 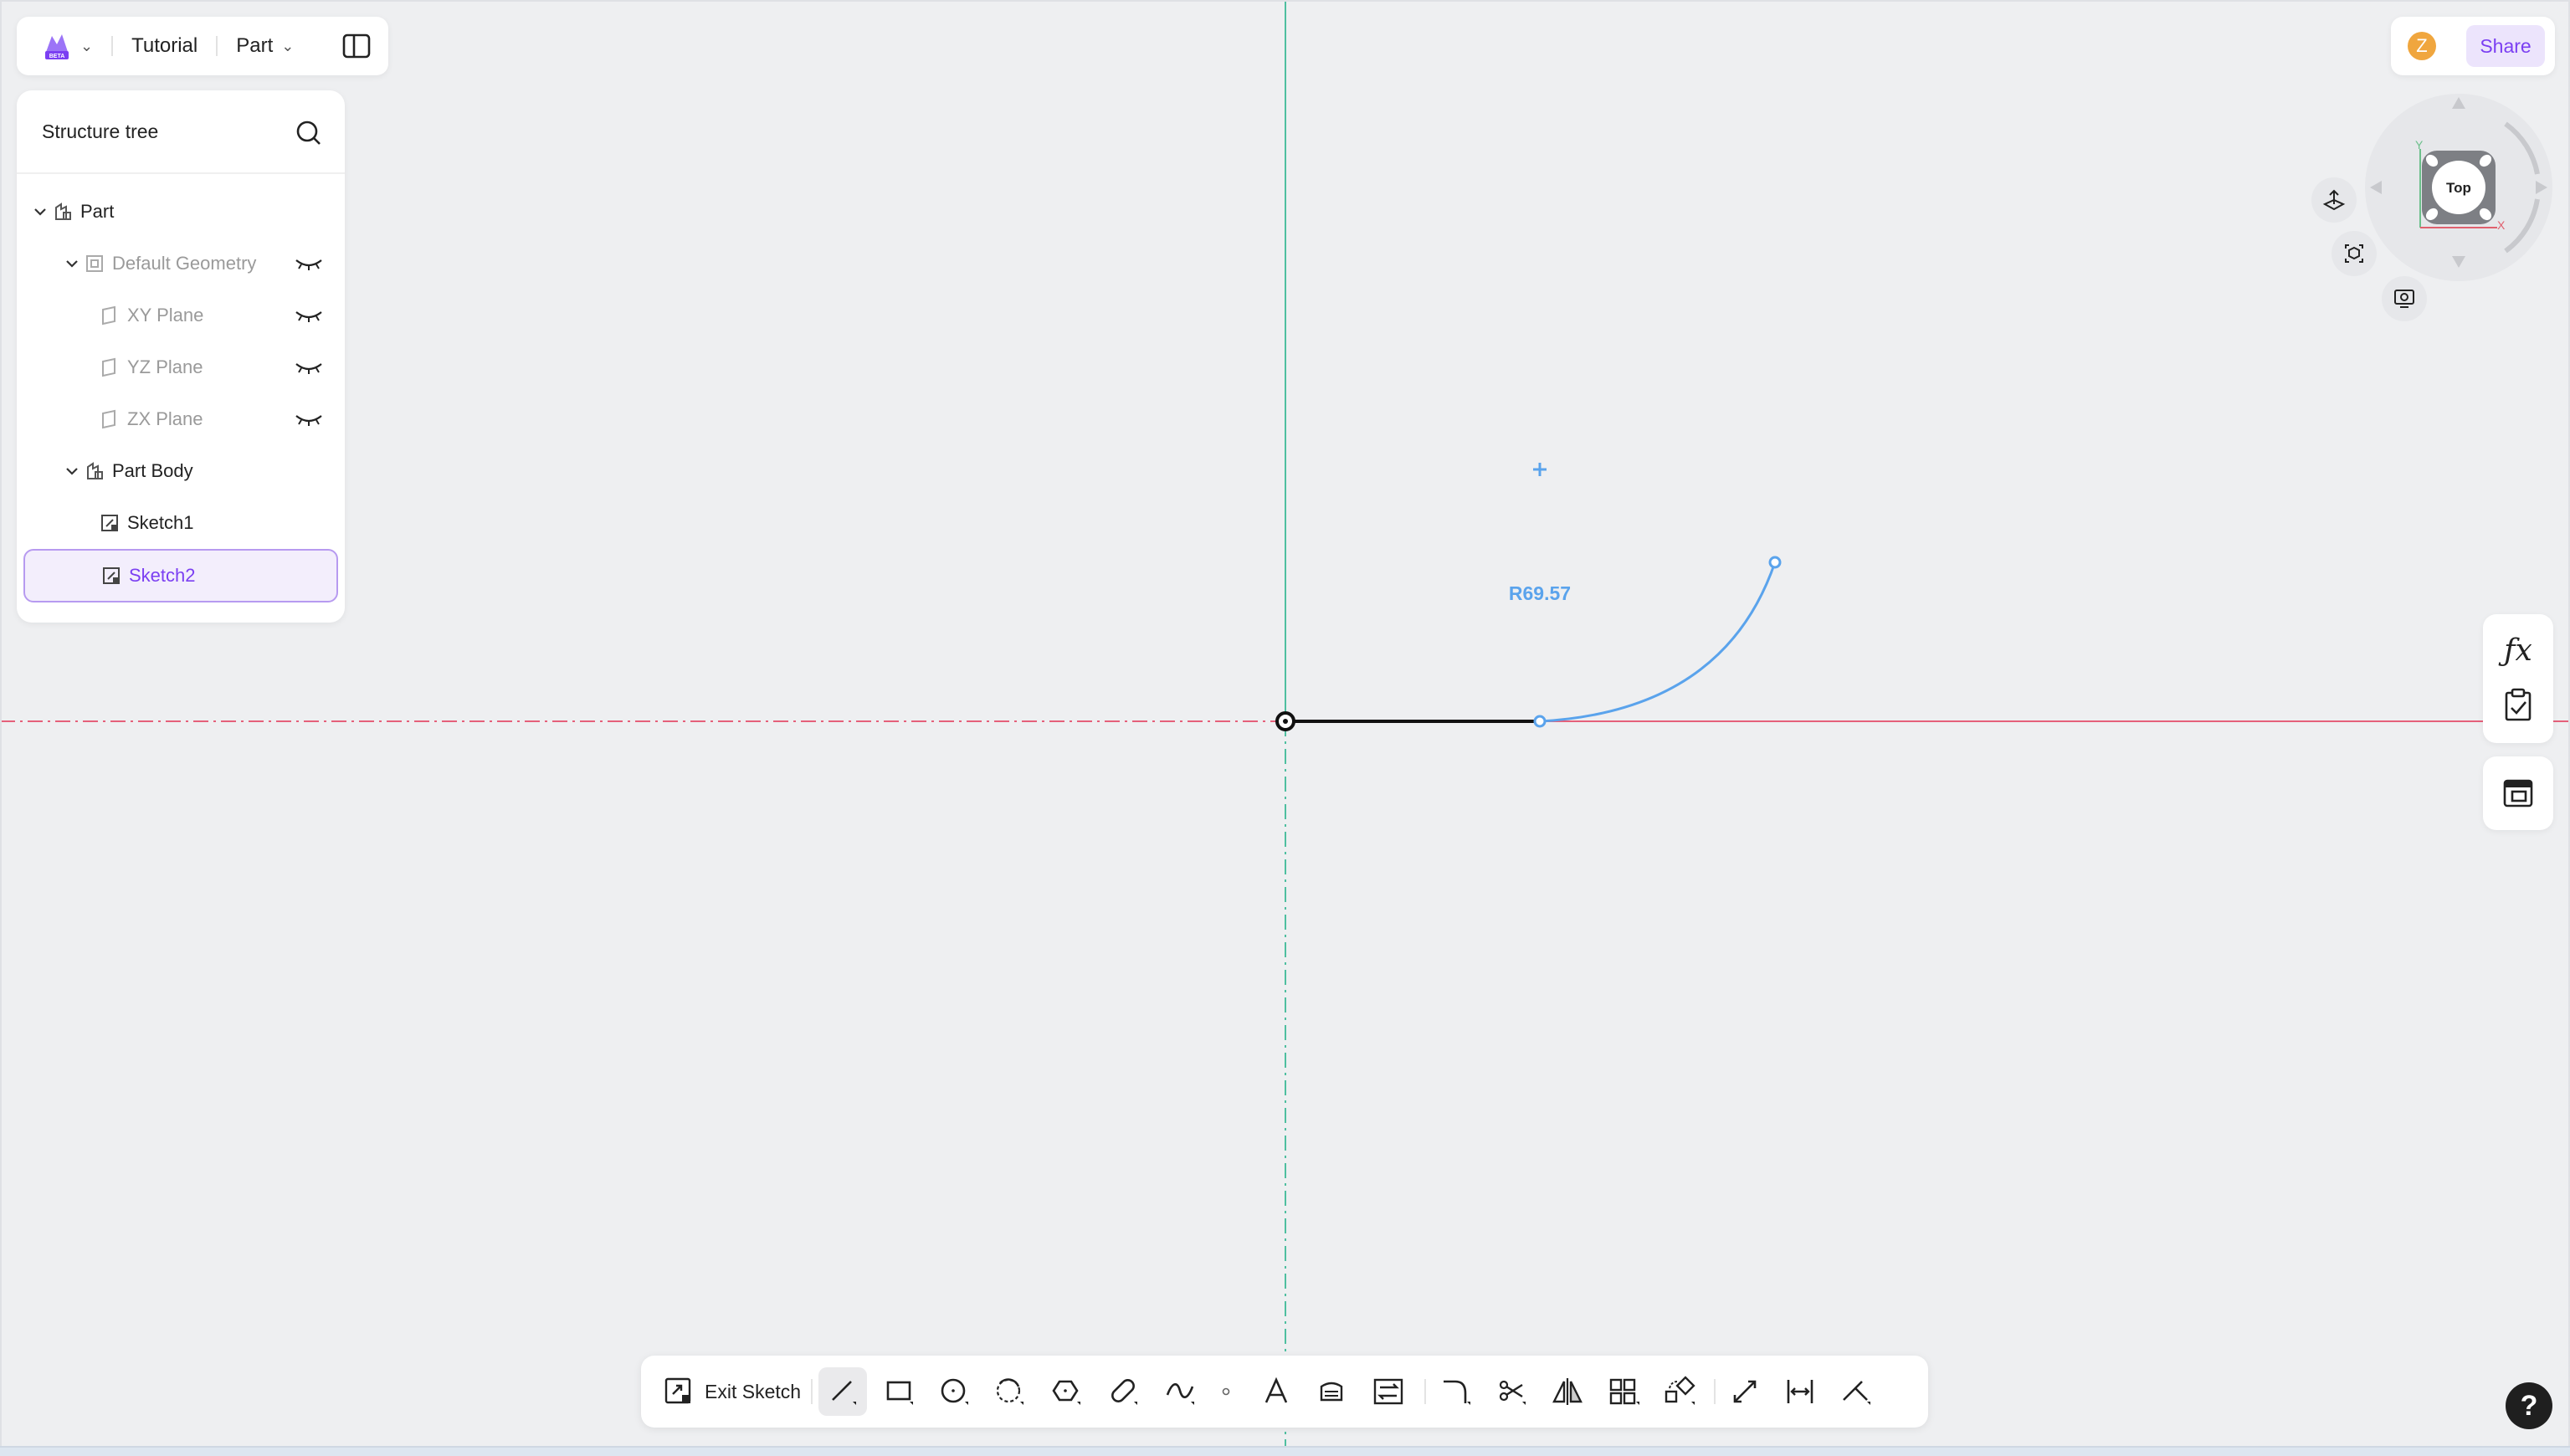 I want to click on mode-dropdown: Part, so click(x=254, y=46).